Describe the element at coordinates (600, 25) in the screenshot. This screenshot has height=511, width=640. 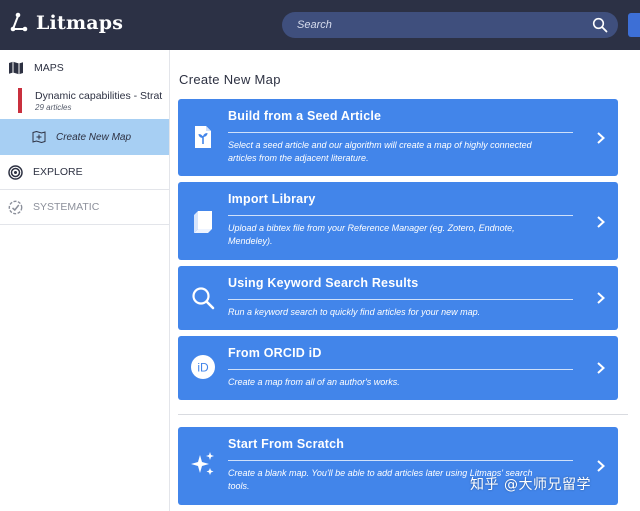
I see `search-icon` at that location.